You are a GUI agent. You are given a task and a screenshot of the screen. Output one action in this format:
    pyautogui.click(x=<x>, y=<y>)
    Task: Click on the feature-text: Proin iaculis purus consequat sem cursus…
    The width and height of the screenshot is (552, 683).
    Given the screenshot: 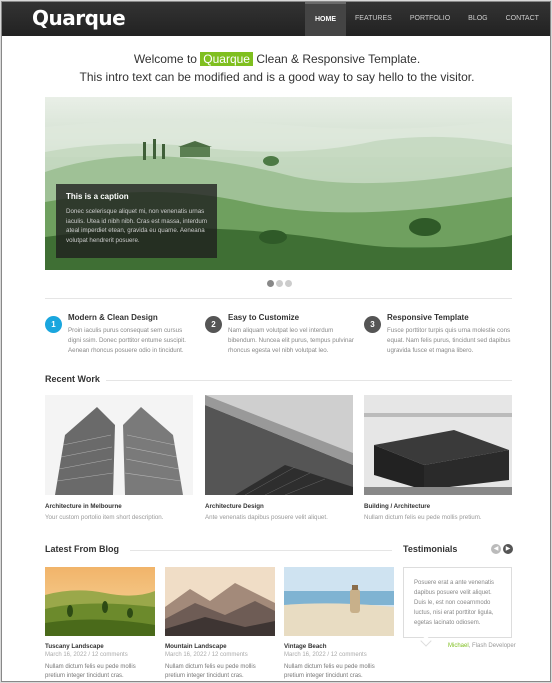 What is the action you would take?
    pyautogui.click(x=127, y=340)
    